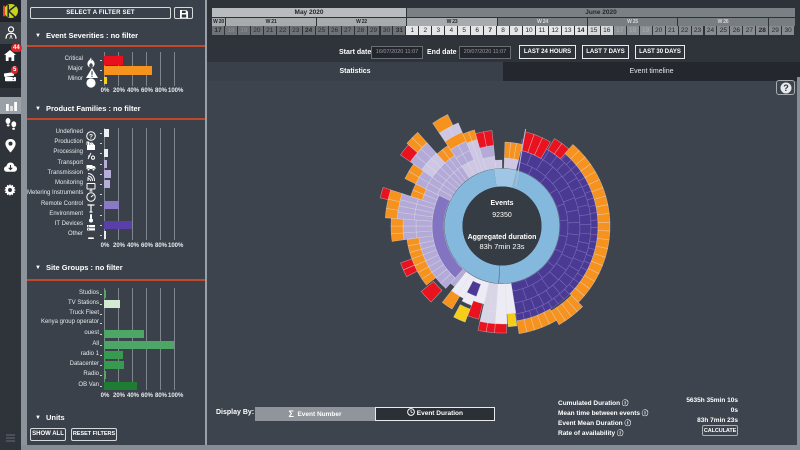 The height and width of the screenshot is (450, 800). What do you see at coordinates (502, 215) in the screenshot?
I see `svg-text: 92350` at bounding box center [502, 215].